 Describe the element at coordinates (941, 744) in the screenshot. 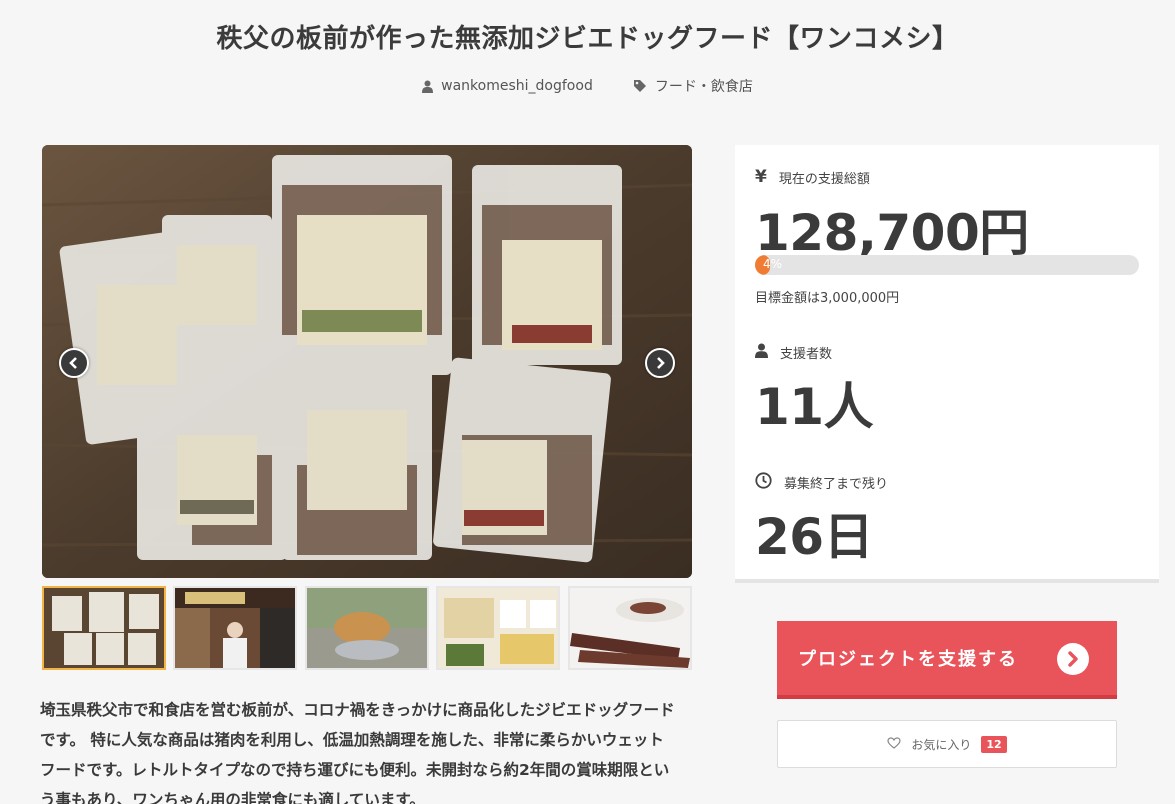

I see `favorite-label: お気に入り` at that location.